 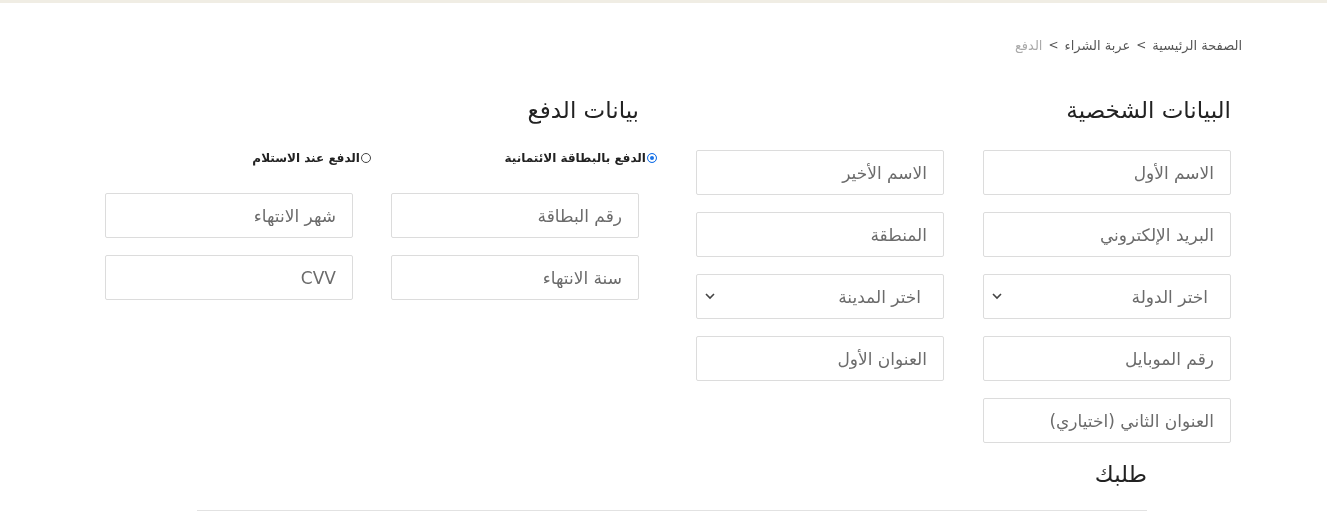 I want to click on input-field: شهر الانتهاء, so click(x=229, y=215).